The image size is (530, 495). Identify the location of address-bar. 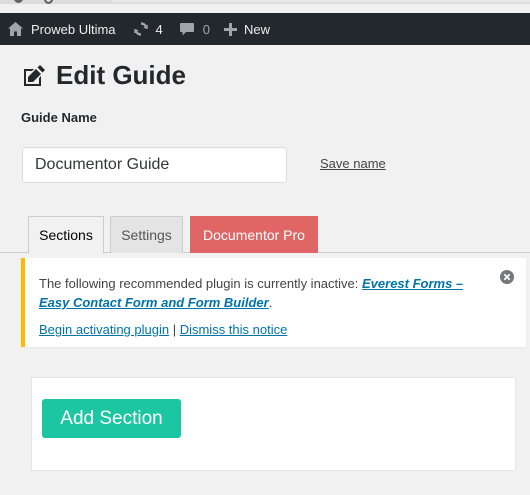
(321, 1).